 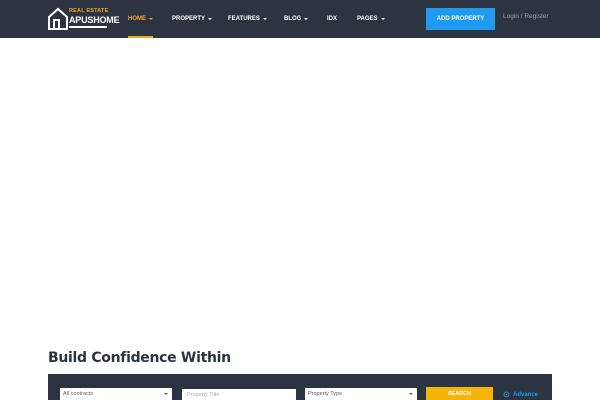 What do you see at coordinates (189, 19) in the screenshot?
I see `nav-property-label: PROPERTY` at bounding box center [189, 19].